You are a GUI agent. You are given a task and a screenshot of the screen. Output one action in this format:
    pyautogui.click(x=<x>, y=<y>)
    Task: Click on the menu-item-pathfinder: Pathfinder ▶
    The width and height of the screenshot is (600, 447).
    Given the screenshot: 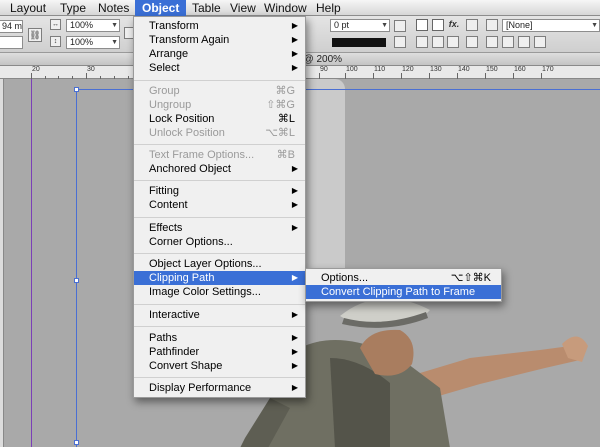 What is the action you would take?
    pyautogui.click(x=219, y=352)
    